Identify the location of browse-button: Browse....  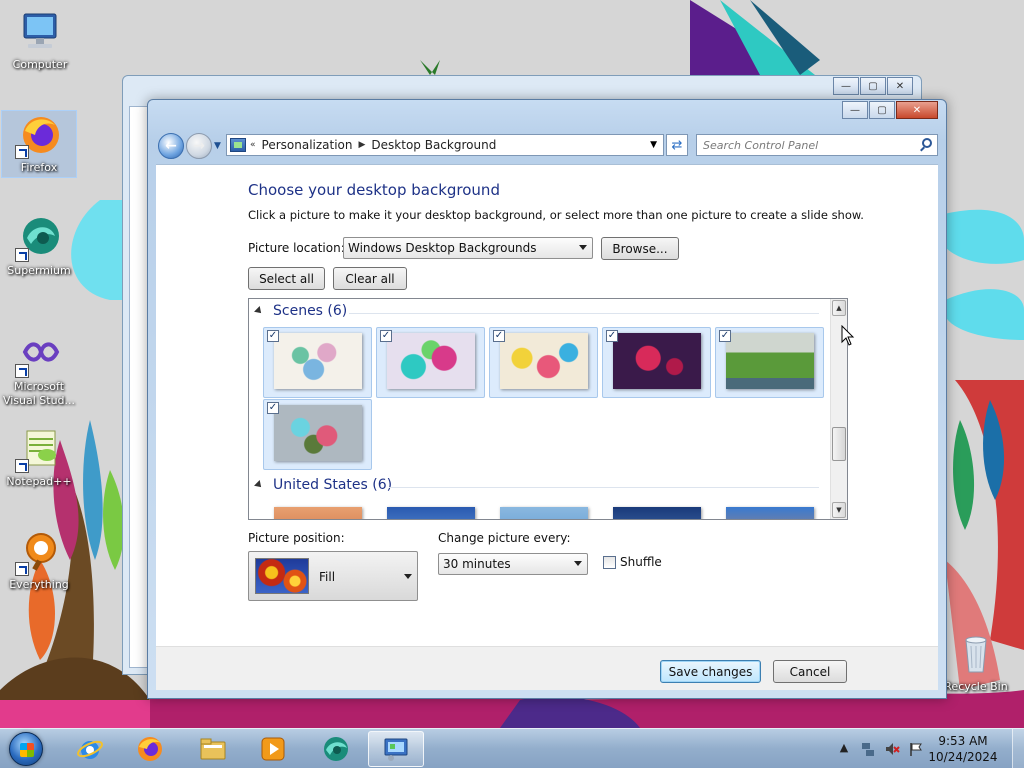
(640, 248).